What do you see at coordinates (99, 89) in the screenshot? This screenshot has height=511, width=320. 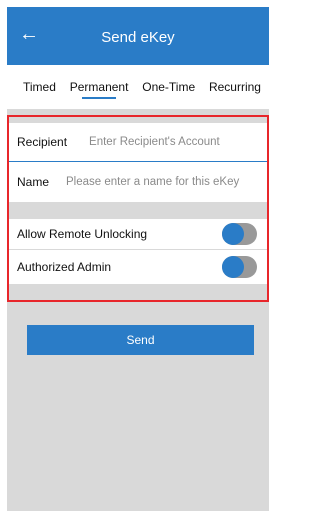 I see `tab-permanent: Permanent` at bounding box center [99, 89].